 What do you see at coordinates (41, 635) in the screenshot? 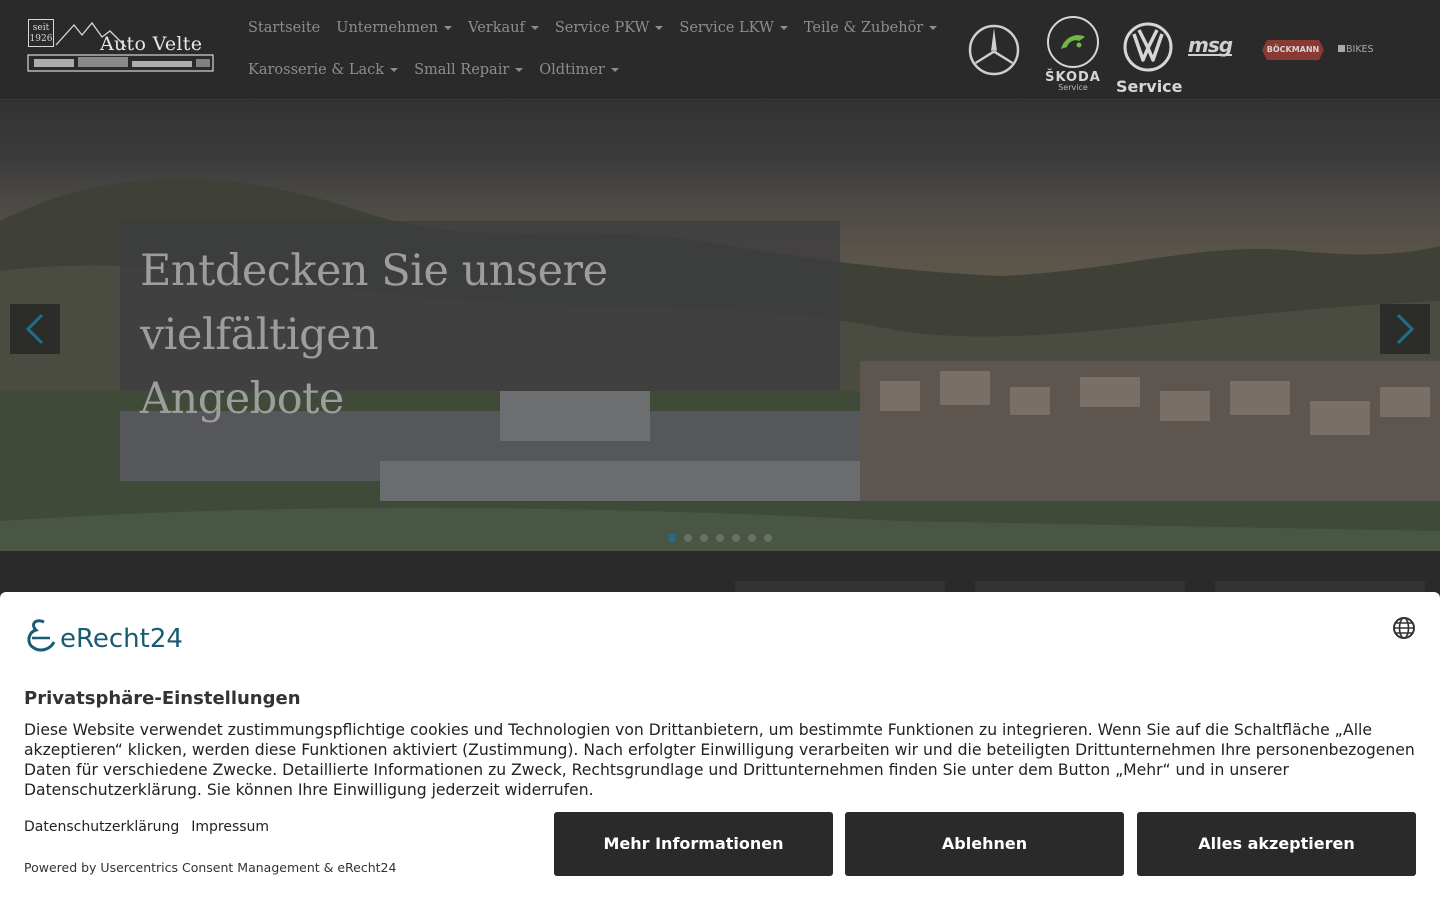
I see `erecht24-mark-icon` at bounding box center [41, 635].